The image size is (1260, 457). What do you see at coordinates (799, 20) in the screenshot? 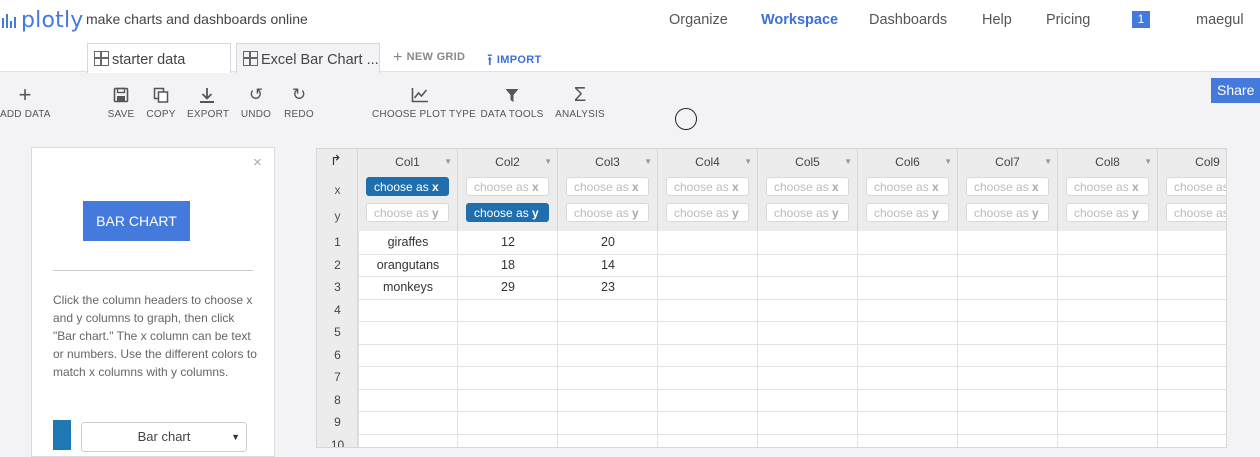
I see `nav-workspace: Workspace` at bounding box center [799, 20].